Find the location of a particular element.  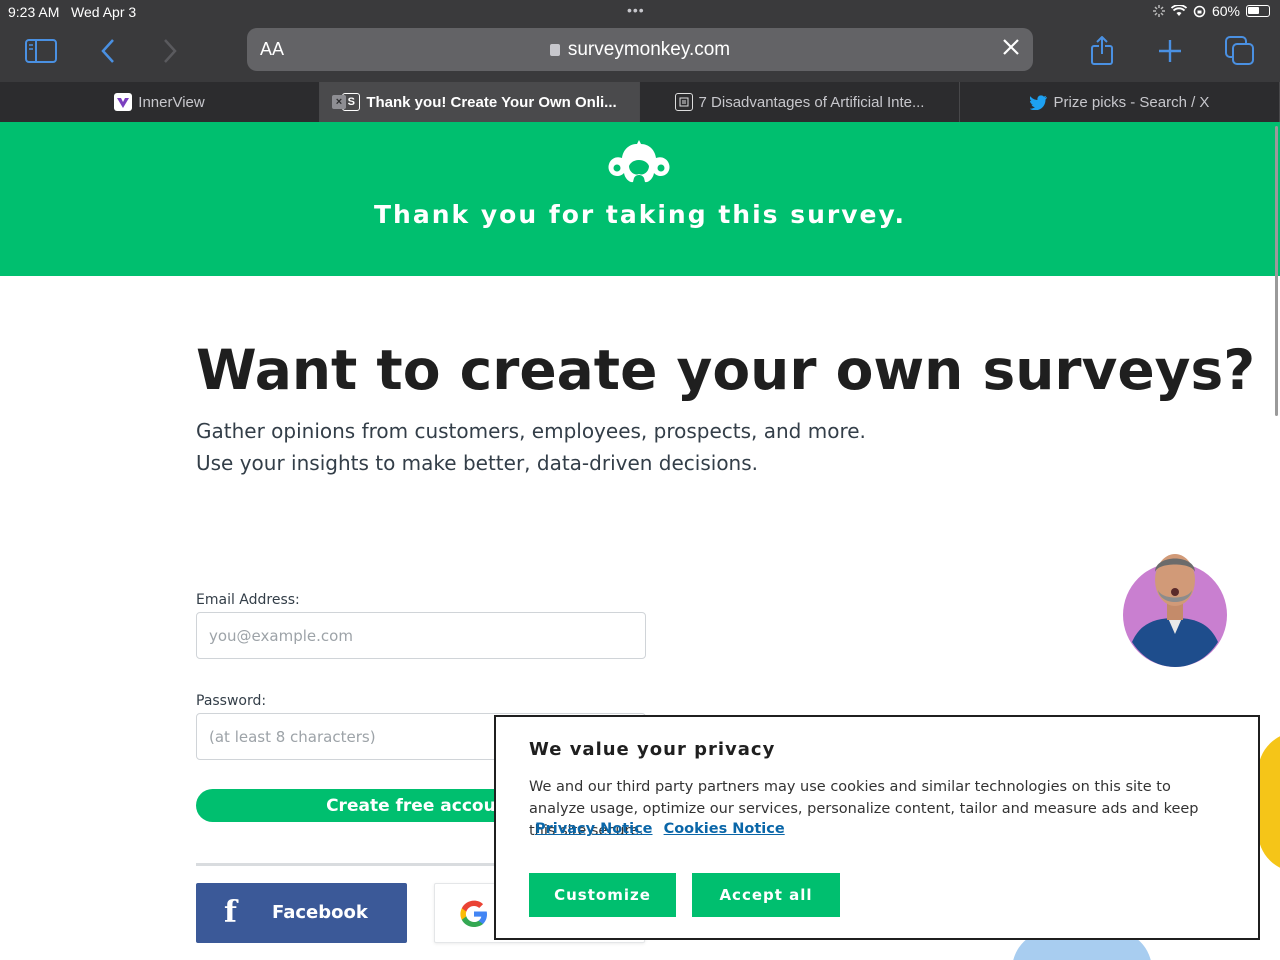

url-text: surveymonkey.com is located at coordinates (640, 50).